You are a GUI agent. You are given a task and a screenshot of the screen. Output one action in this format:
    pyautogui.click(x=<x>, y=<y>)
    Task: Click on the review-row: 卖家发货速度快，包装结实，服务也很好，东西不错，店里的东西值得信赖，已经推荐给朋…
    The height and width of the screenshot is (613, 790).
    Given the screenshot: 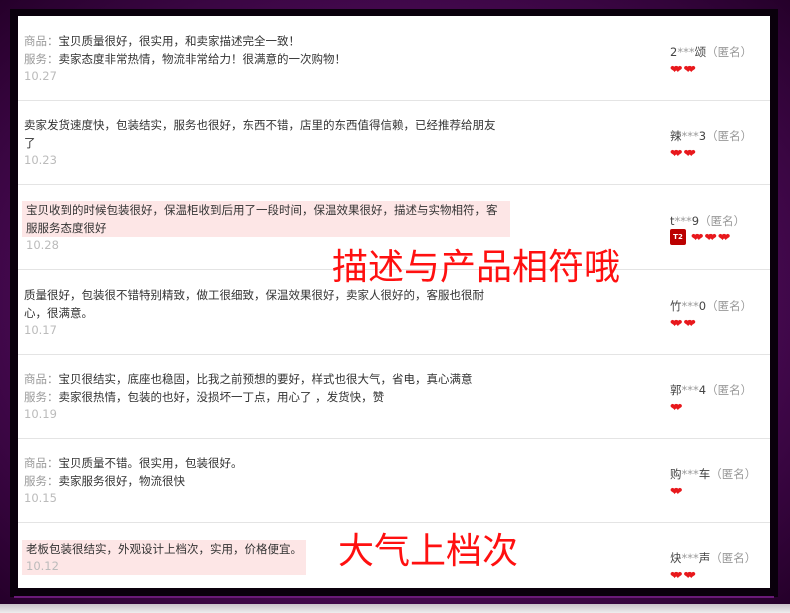 What is the action you would take?
    pyautogui.click(x=394, y=142)
    